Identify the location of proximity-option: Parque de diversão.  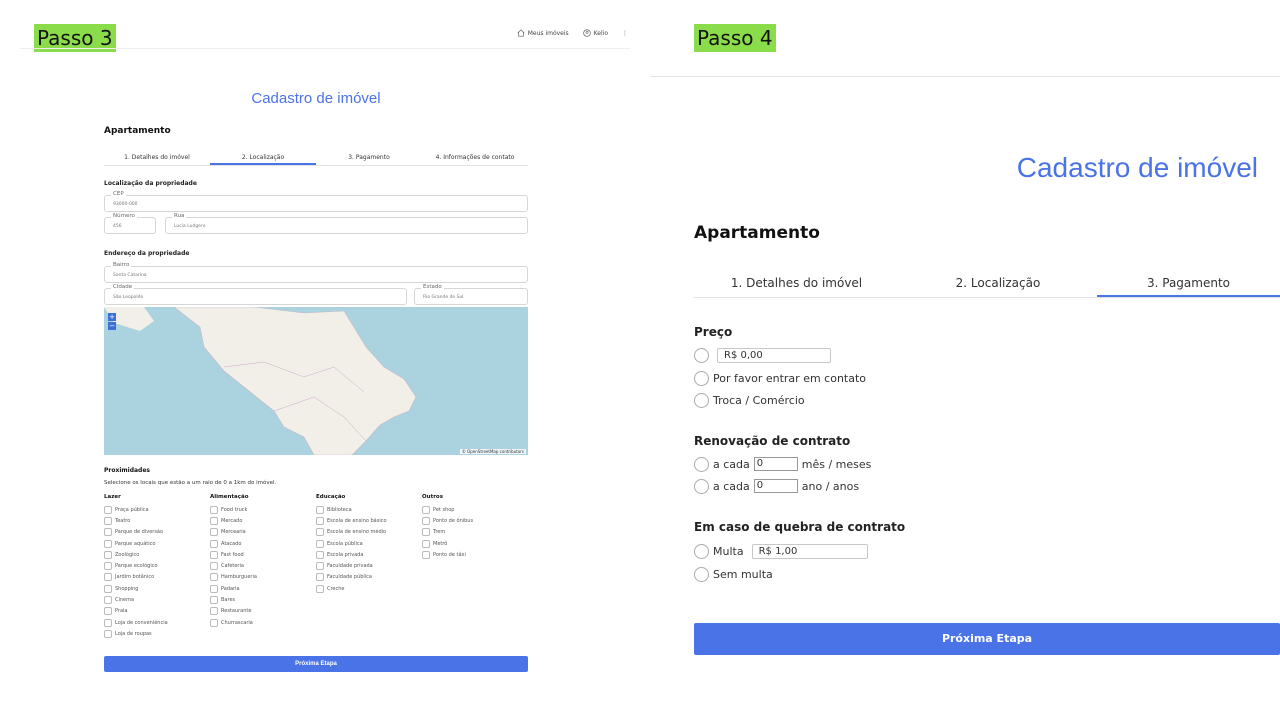
(157, 532).